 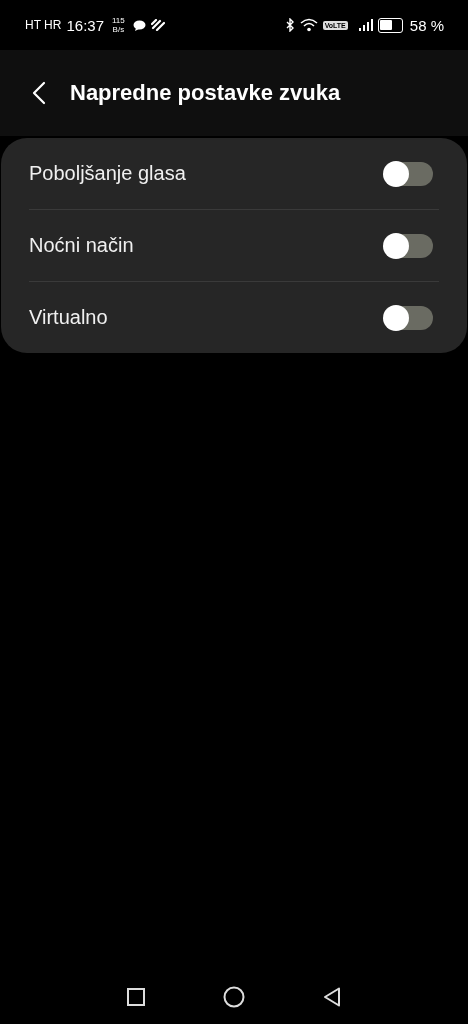 What do you see at coordinates (289, 25) in the screenshot?
I see `bluetooth-icon` at bounding box center [289, 25].